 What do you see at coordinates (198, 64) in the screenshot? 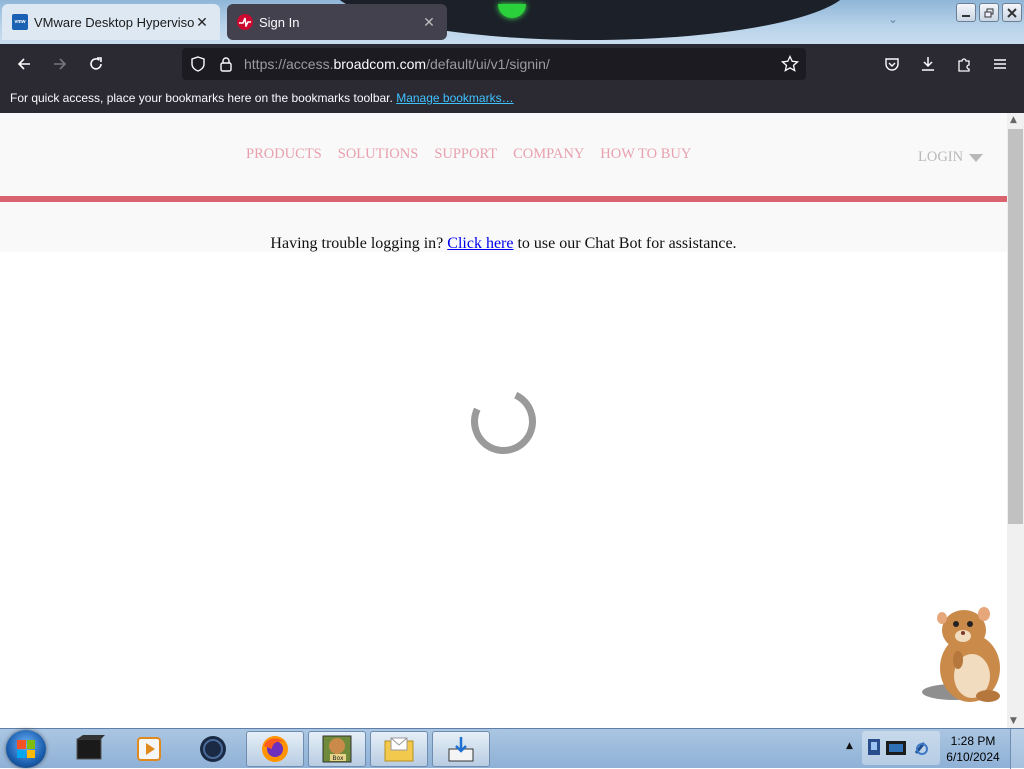
I see `tracking-protection-shield-icon` at bounding box center [198, 64].